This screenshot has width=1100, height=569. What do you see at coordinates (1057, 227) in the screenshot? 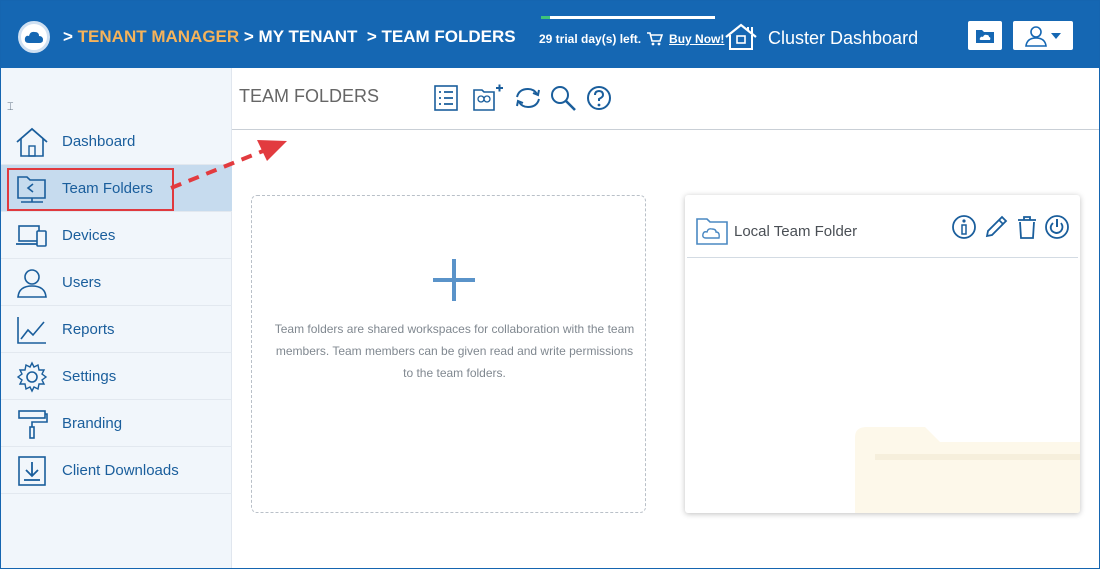
I see `power-icon` at bounding box center [1057, 227].